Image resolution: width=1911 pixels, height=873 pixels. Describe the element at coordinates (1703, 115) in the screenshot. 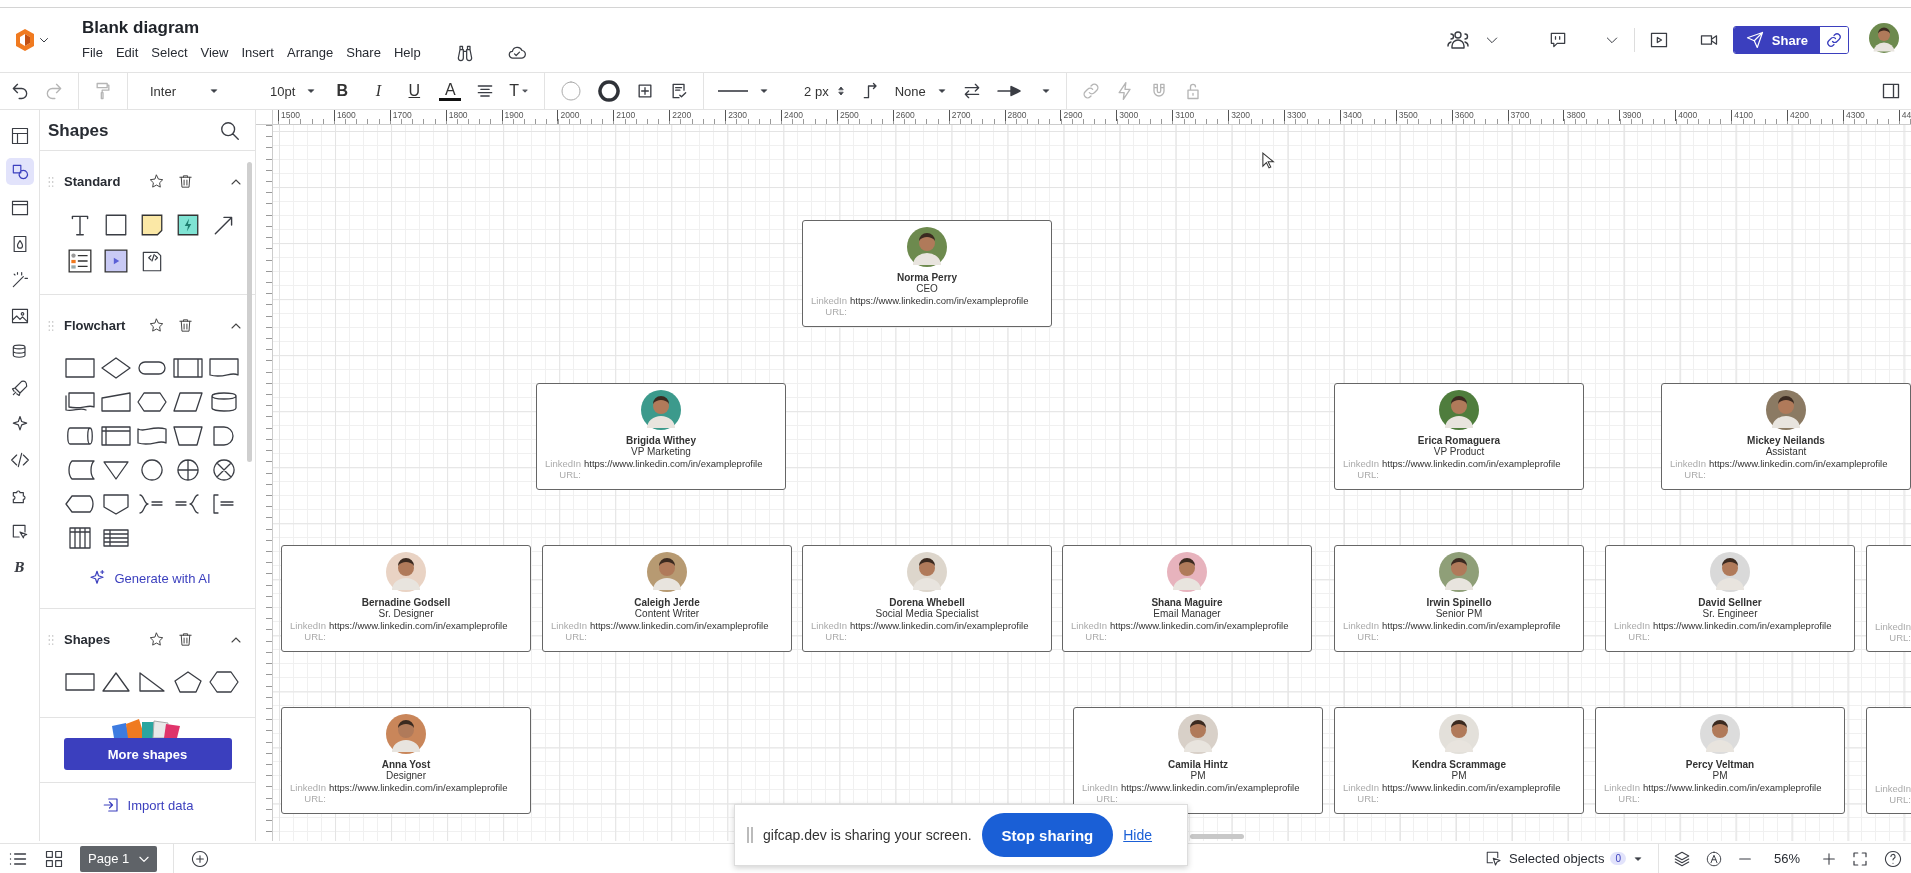

I see `ruler-label: 4000` at that location.